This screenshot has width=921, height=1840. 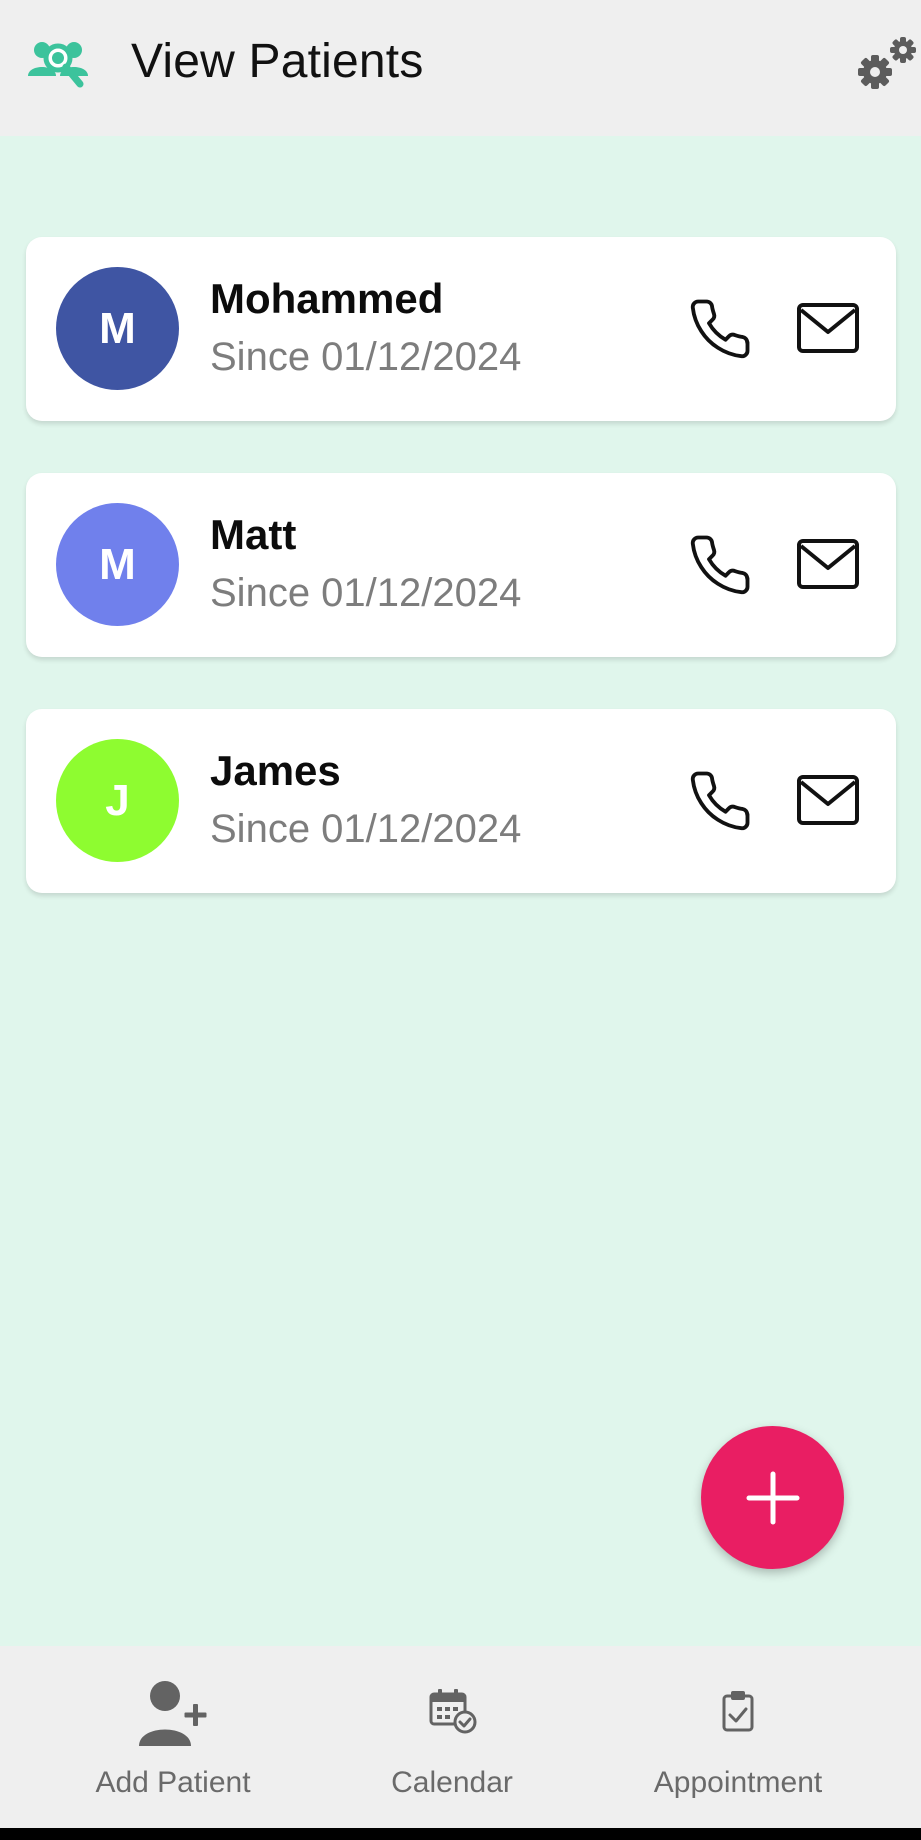 What do you see at coordinates (460, 68) in the screenshot?
I see `app-header: View Patients` at bounding box center [460, 68].